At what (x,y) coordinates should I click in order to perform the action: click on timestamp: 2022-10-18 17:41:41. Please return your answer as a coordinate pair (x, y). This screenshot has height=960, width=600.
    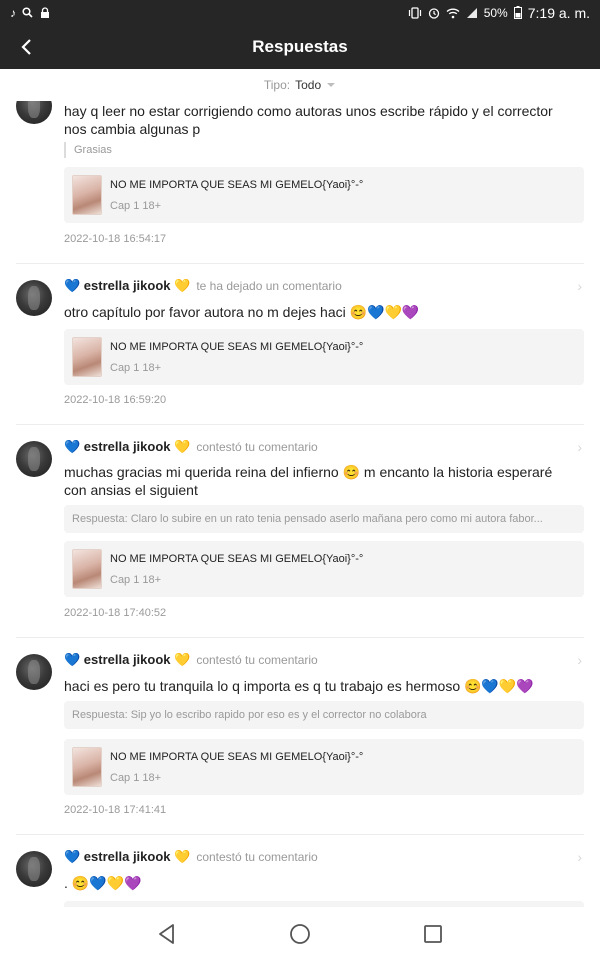
    Looking at the image, I should click on (115, 810).